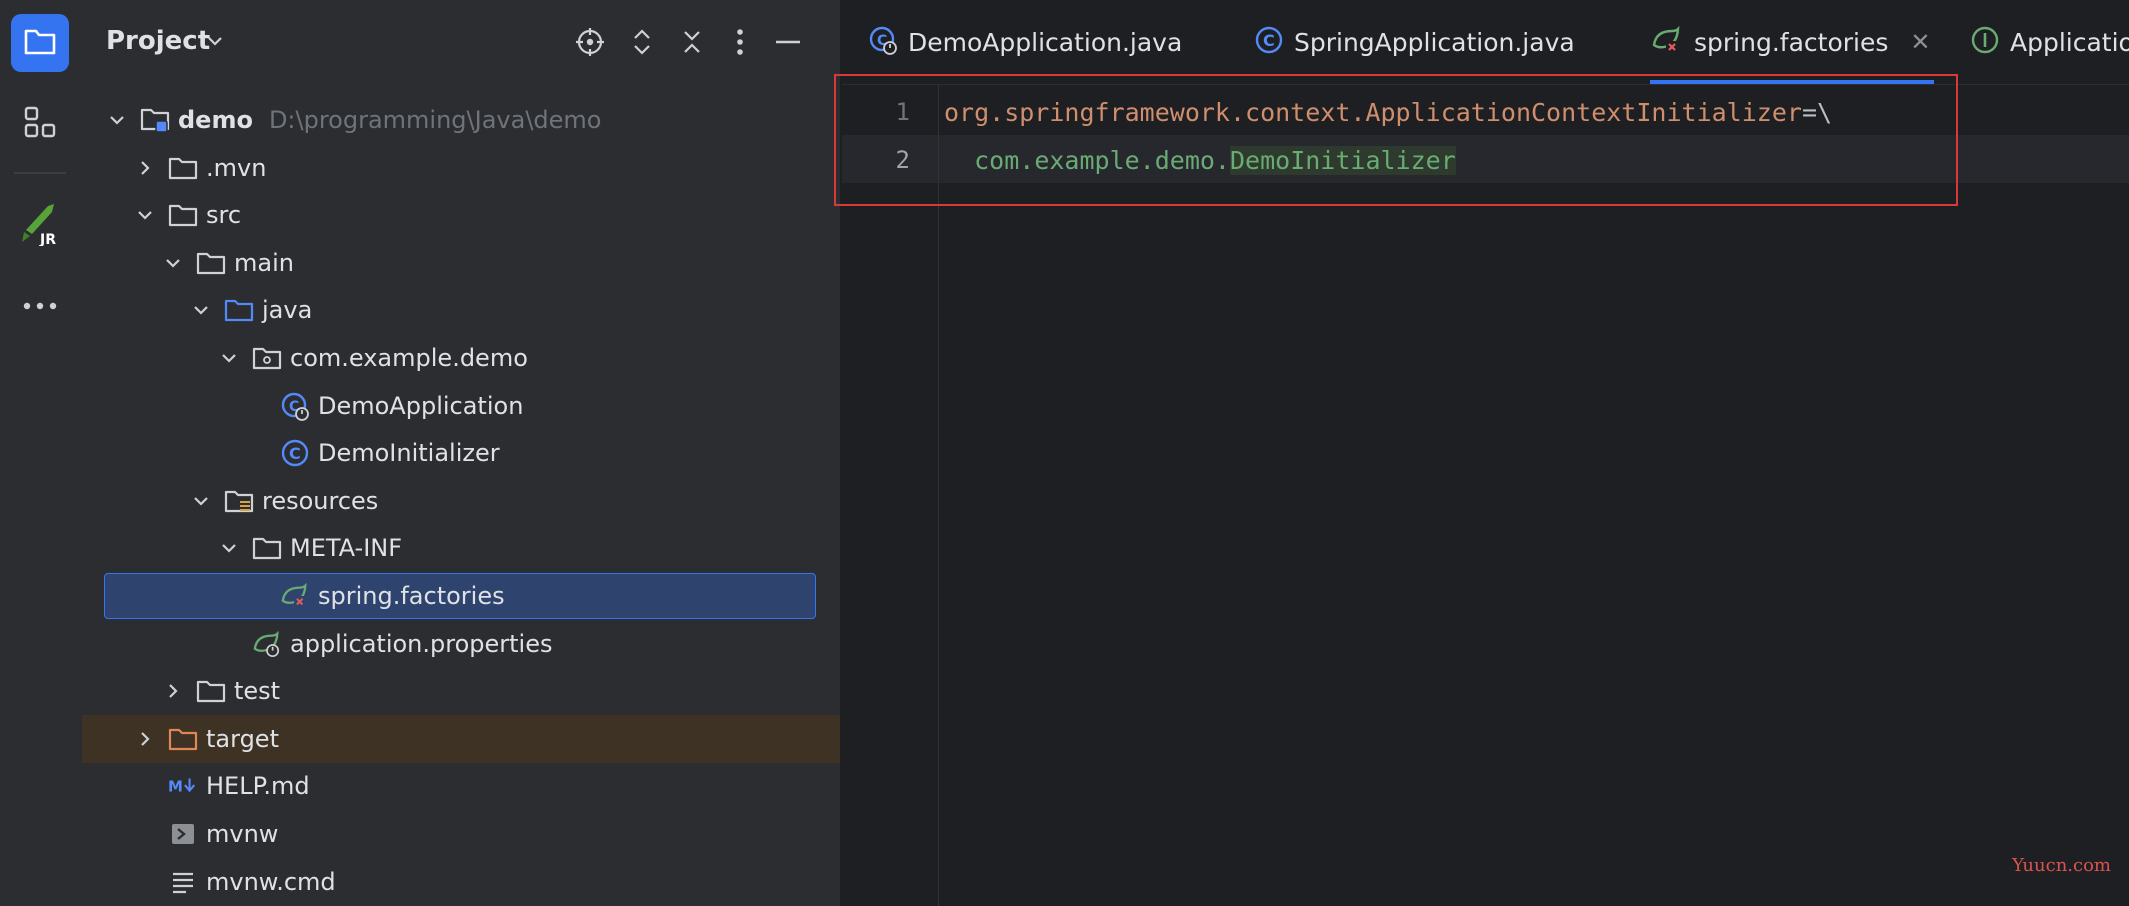 The height and width of the screenshot is (906, 2129). What do you see at coordinates (242, 738) in the screenshot?
I see `tree-item-label: target` at bounding box center [242, 738].